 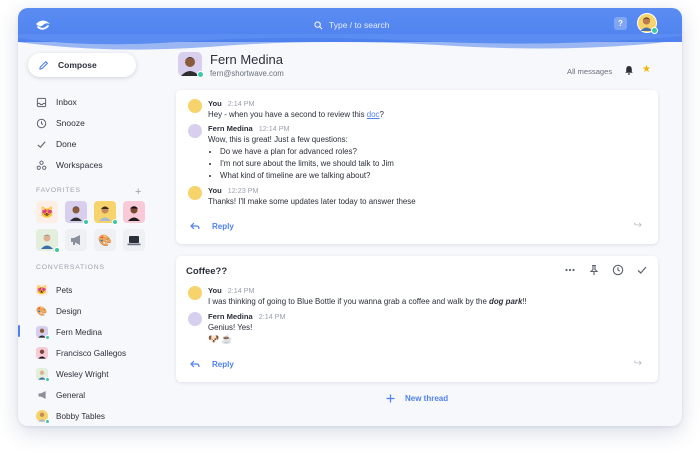 What do you see at coordinates (47, 212) in the screenshot?
I see `favorite-pets: 😻` at bounding box center [47, 212].